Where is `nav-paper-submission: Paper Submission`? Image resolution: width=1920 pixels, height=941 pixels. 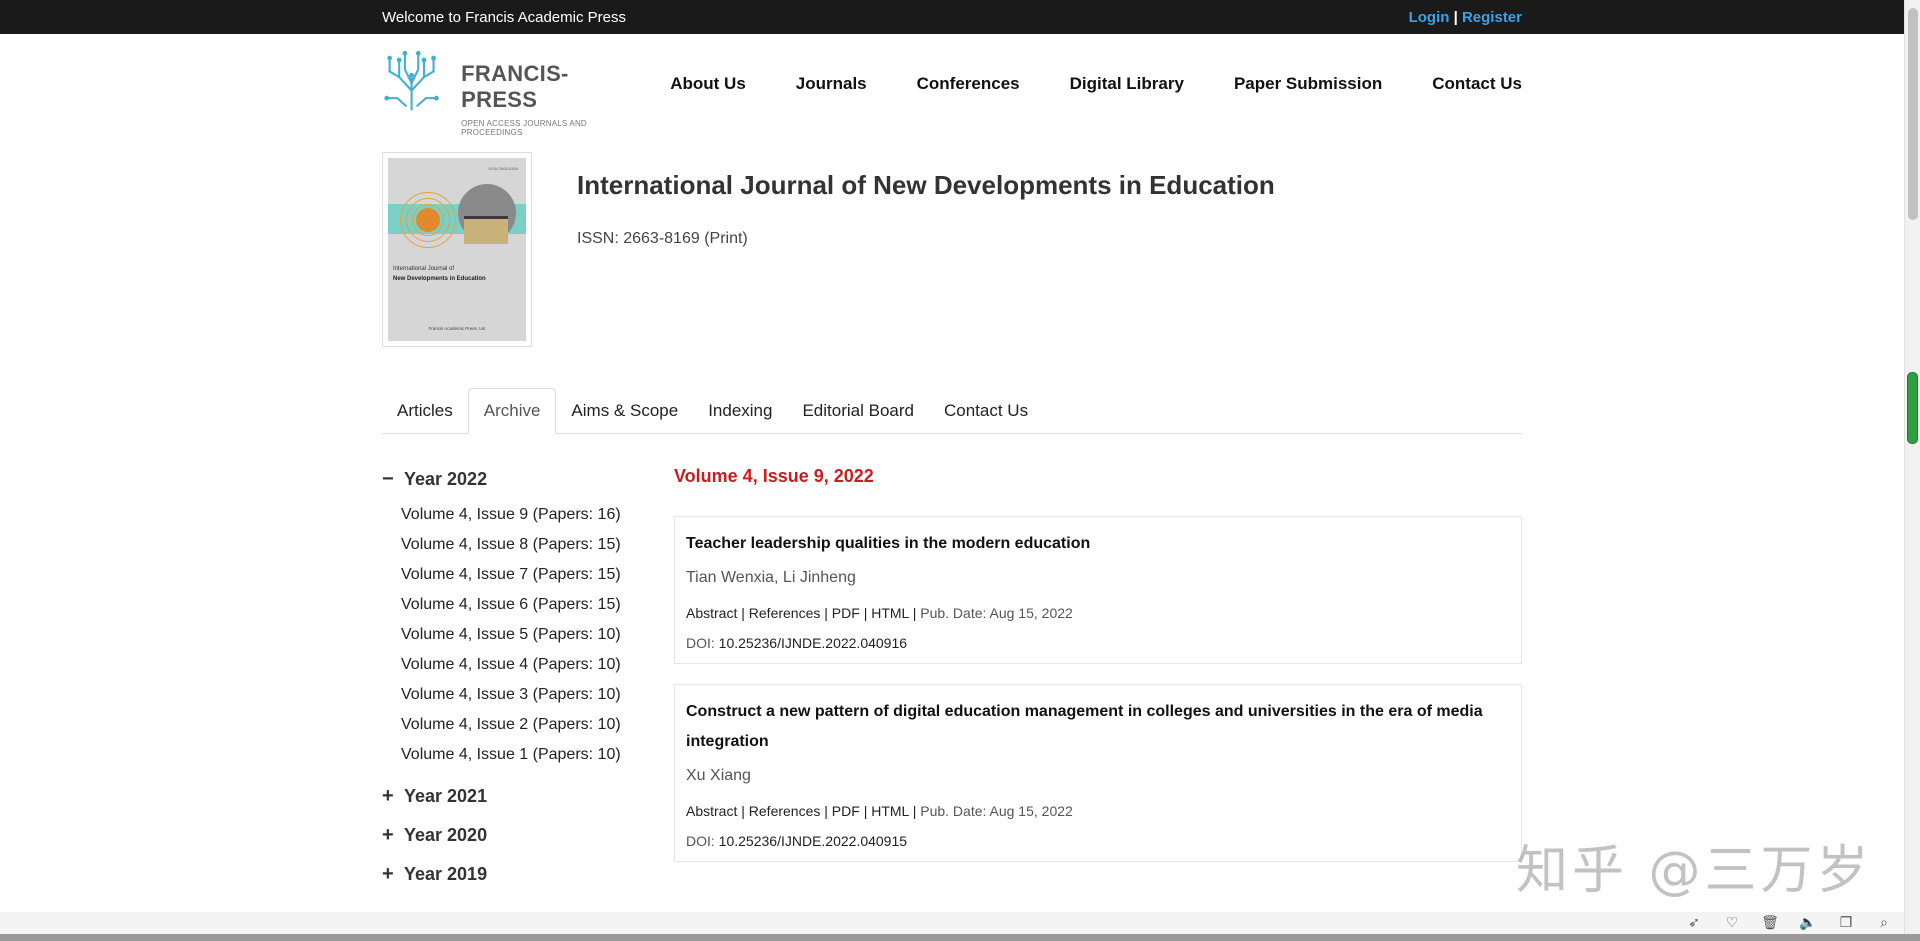
nav-paper-submission: Paper Submission is located at coordinates (1308, 84).